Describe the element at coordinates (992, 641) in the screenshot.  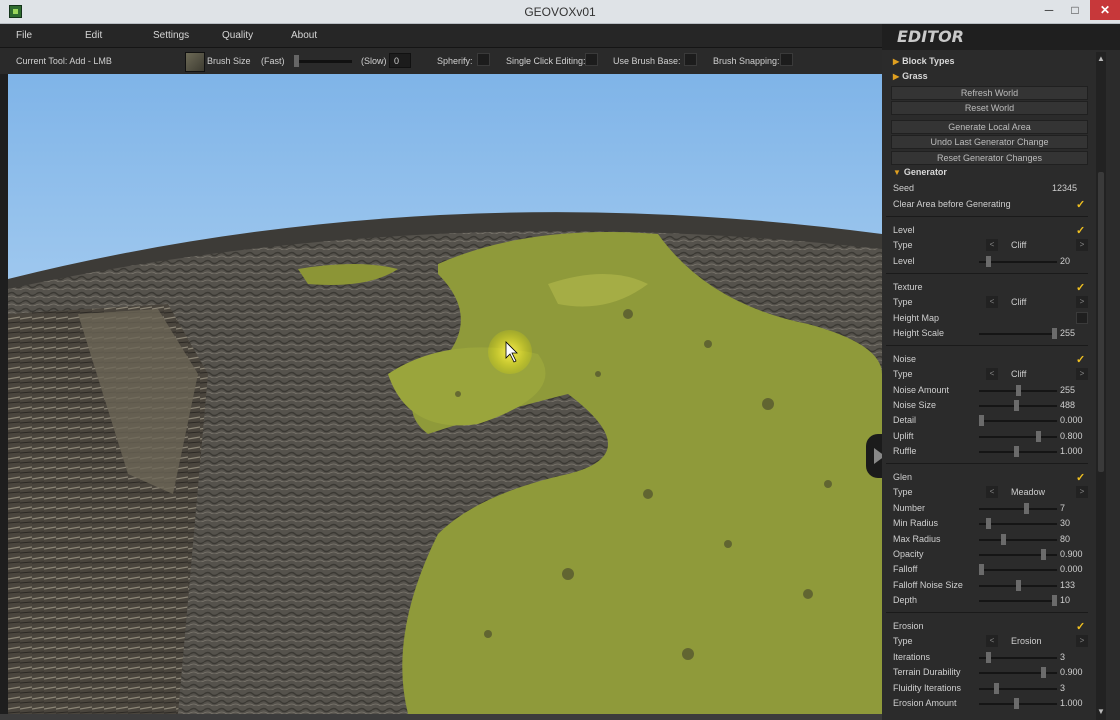
I see `erosion-type-prev-button: <` at that location.